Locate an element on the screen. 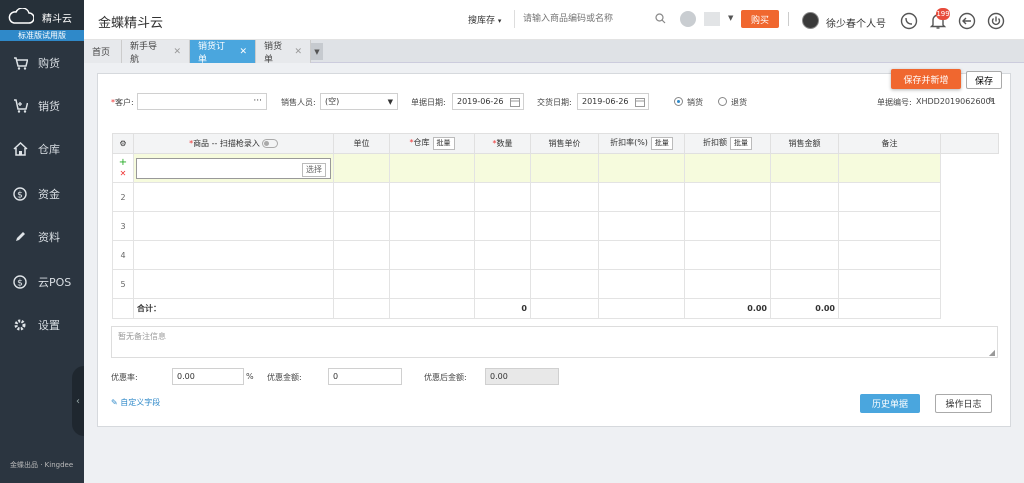 This screenshot has width=1024, height=483. sidebar-item-sales: 销货 is located at coordinates (42, 106).